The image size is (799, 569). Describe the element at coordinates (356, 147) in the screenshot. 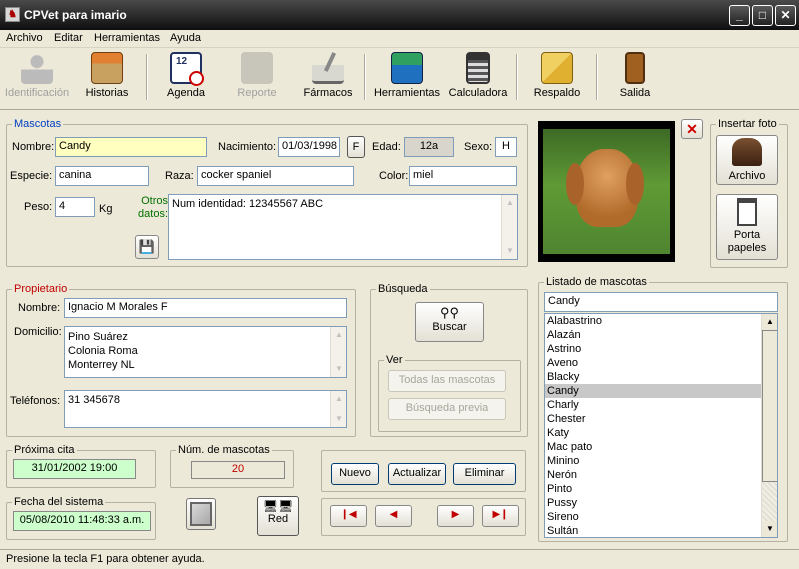

I see `sex-toggle-button: F` at that location.